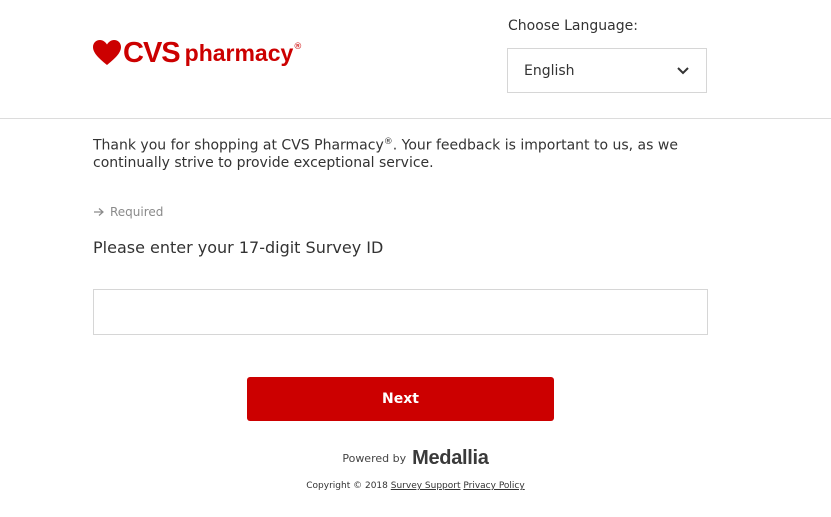 The width and height of the screenshot is (831, 517). What do you see at coordinates (493, 486) in the screenshot?
I see `privacy-policy-link: Privacy Policy` at bounding box center [493, 486].